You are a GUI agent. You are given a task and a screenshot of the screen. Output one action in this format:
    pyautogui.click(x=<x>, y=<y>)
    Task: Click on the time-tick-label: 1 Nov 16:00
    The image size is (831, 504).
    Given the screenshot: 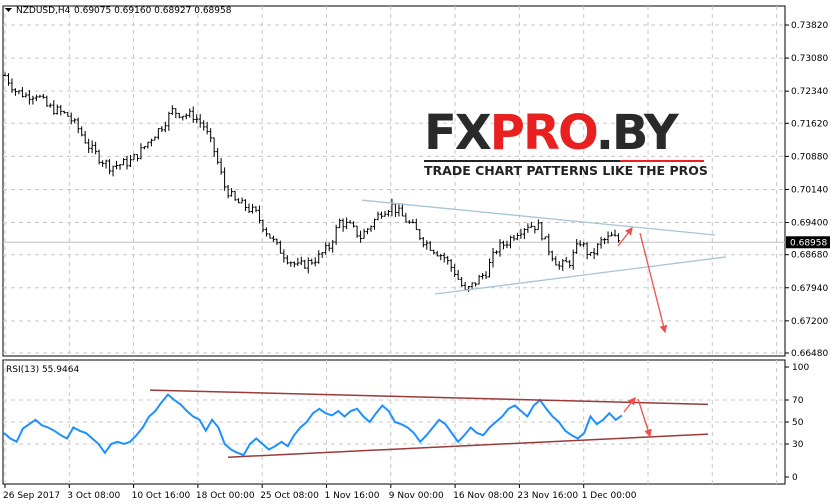 What is the action you would take?
    pyautogui.click(x=352, y=496)
    